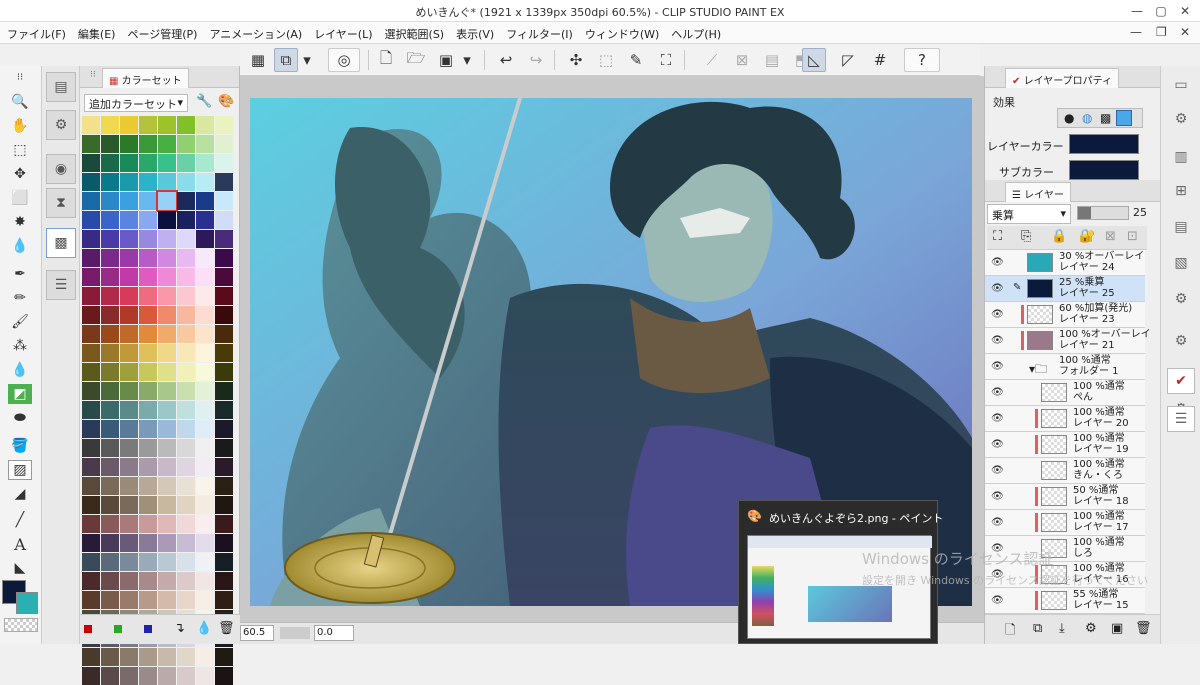 The width and height of the screenshot is (1200, 685). Describe the element at coordinates (1038, 370) in the screenshot. I see `folder-icon: ▾🗀` at that location.